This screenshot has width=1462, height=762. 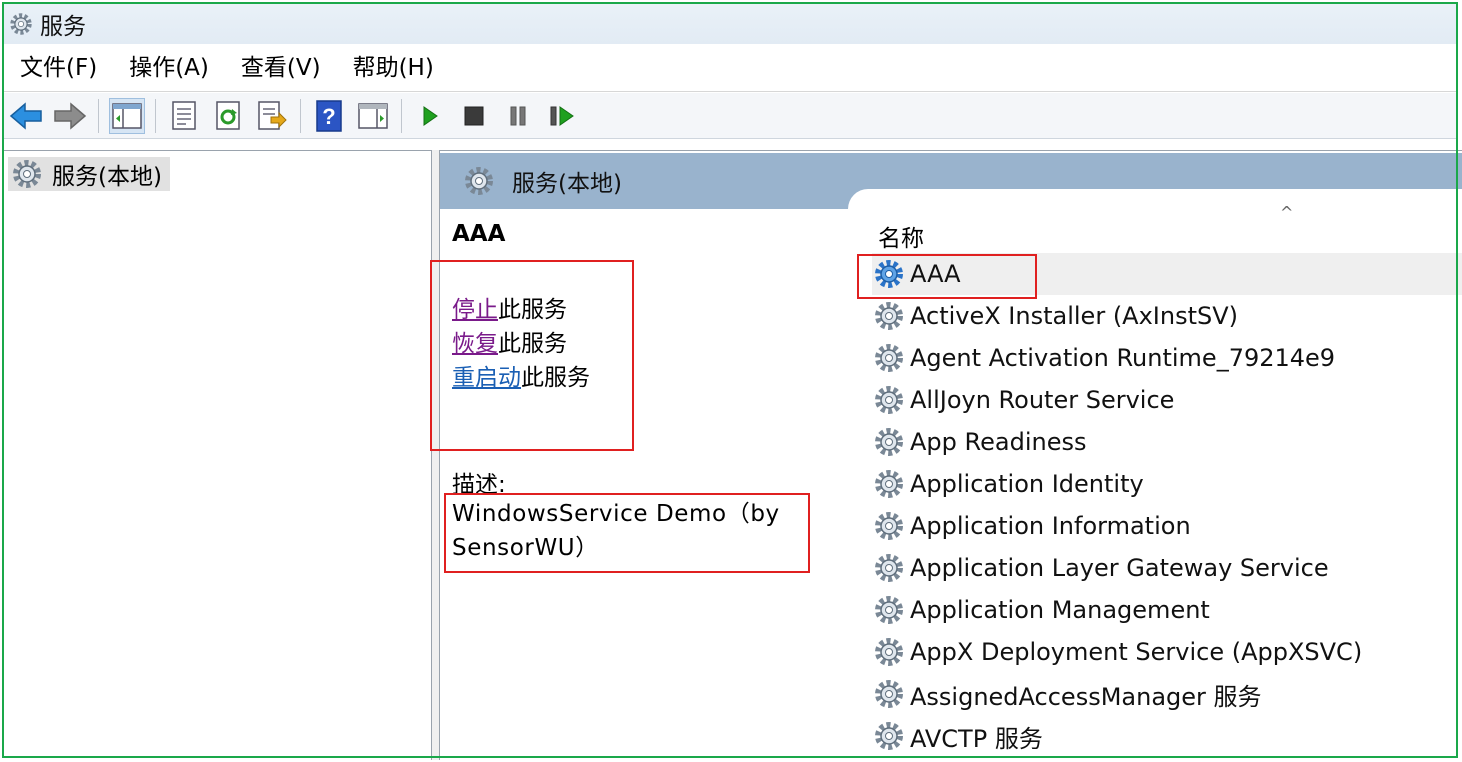 I want to click on help-button: ?, so click(x=329, y=116).